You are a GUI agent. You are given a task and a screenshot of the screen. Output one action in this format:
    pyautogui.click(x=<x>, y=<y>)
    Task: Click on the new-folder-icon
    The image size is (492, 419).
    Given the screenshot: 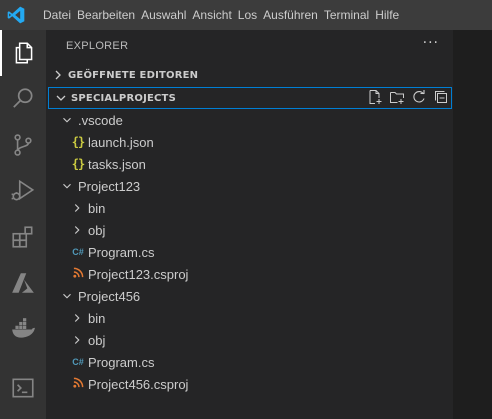 What is the action you would take?
    pyautogui.click(x=397, y=97)
    